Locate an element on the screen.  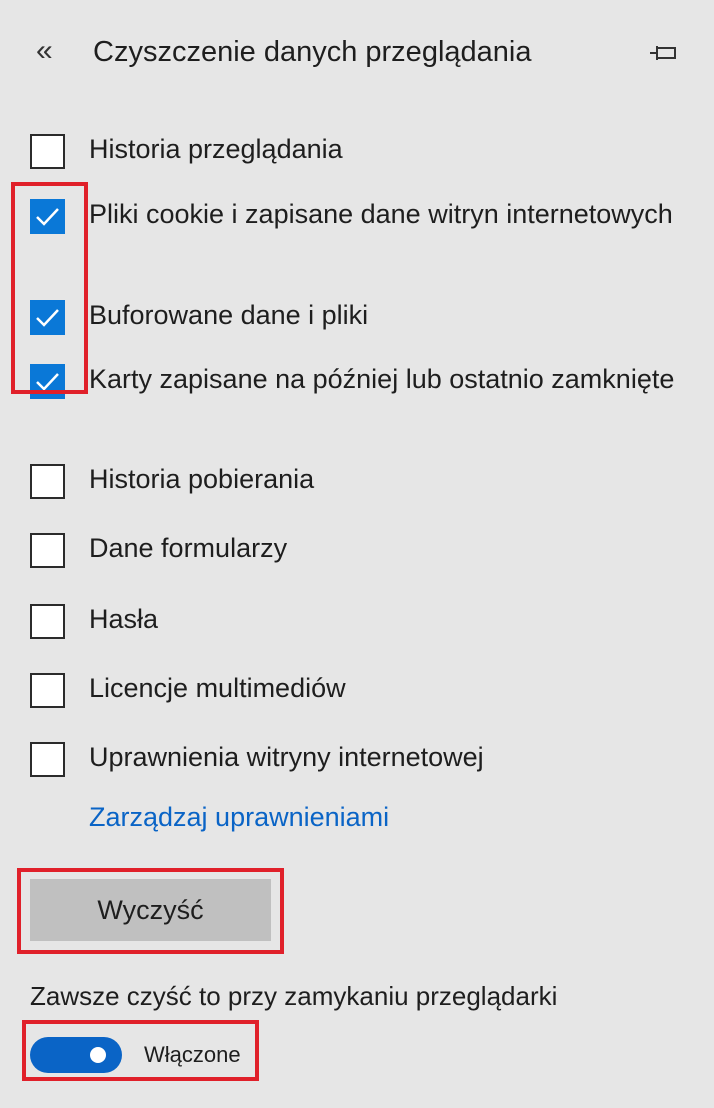
manage-permissions-link: Zarządzaj uprawnieniami is located at coordinates (239, 817).